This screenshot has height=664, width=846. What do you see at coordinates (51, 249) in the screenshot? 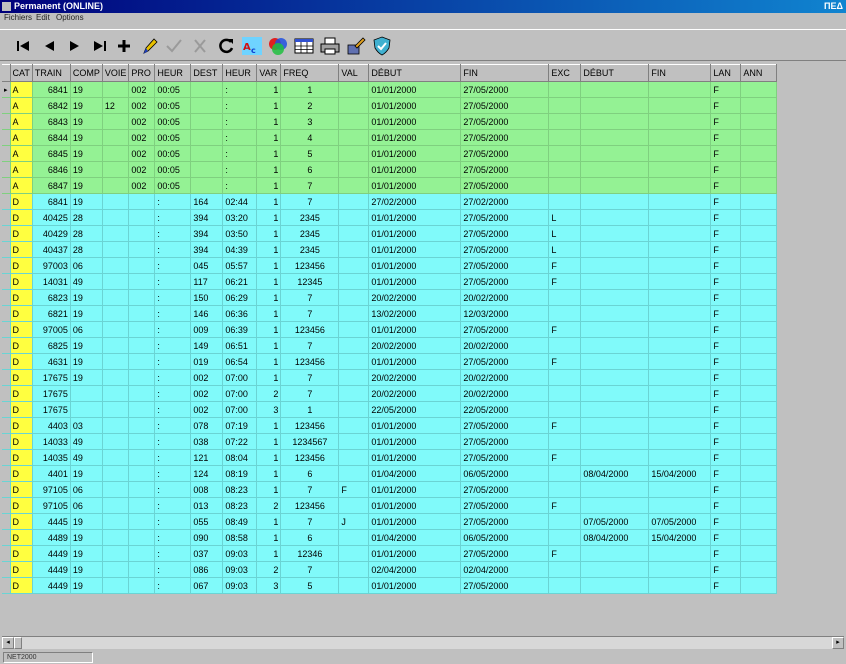
I see `cell-train-1: 40437` at bounding box center [51, 249].